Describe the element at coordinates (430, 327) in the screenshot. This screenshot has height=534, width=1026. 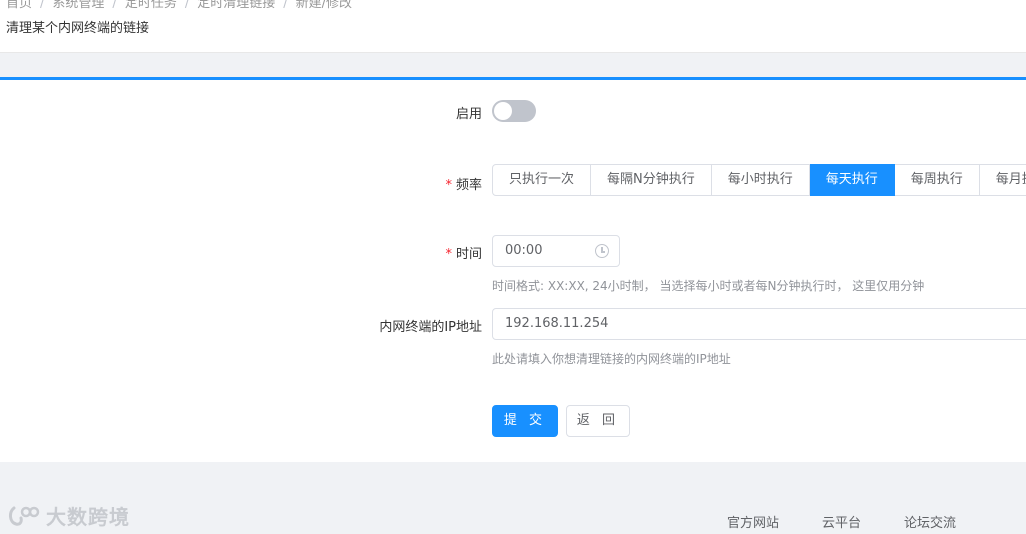
I see `ip-label: 内网终端的IP地址` at that location.